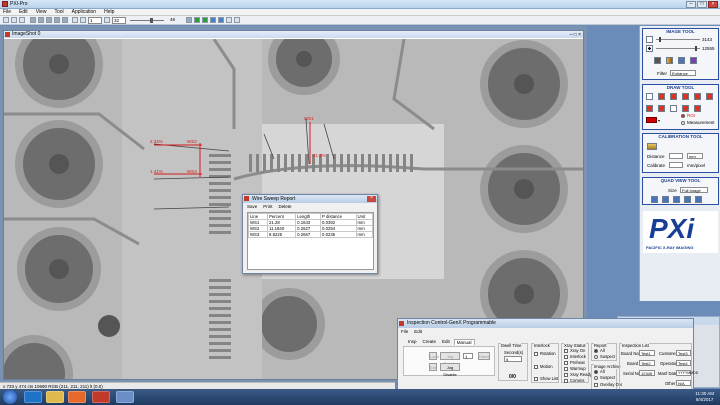 Image resolution: width=720 pixels, height=405 pixels. Describe the element at coordinates (109, 12) in the screenshot. I see `menu-help: Help` at that location.